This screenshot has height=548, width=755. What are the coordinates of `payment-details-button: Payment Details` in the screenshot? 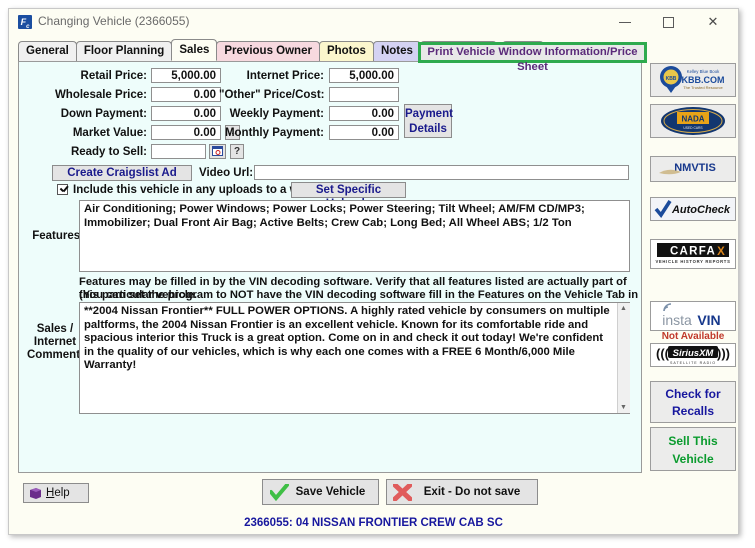 It's located at (428, 121).